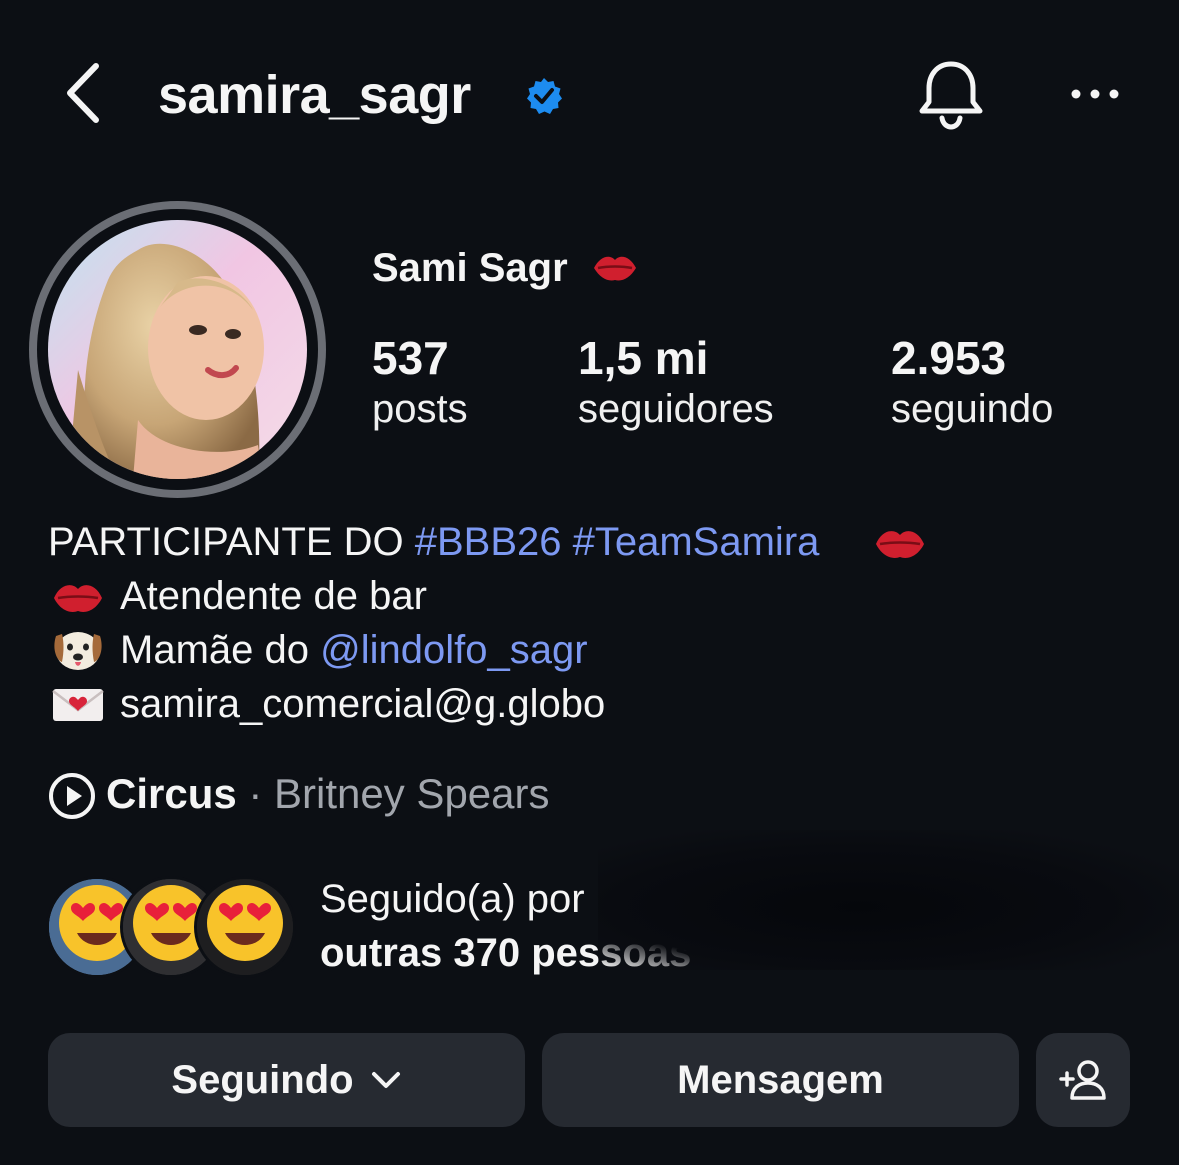  I want to click on add-user-icon, so click(1082, 1080).